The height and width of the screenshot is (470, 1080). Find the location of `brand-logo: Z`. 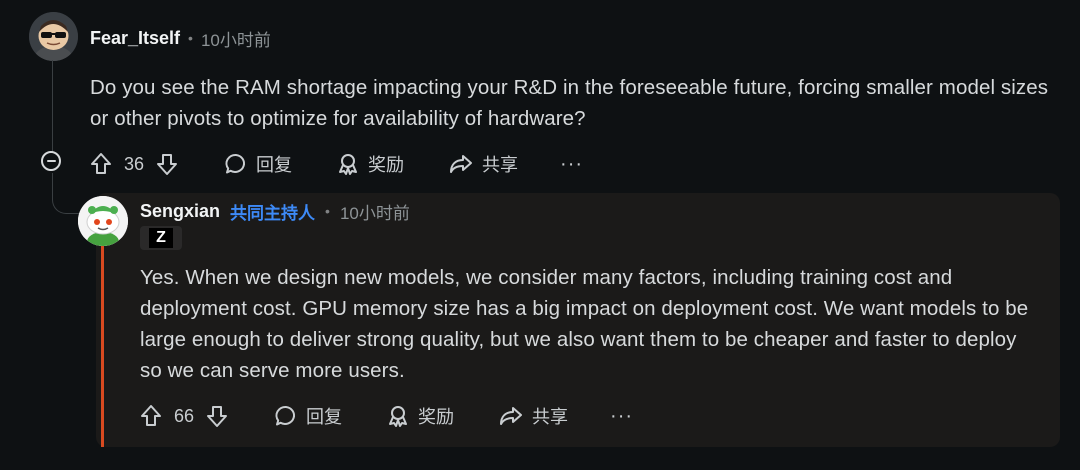

brand-logo: Z is located at coordinates (161, 238).